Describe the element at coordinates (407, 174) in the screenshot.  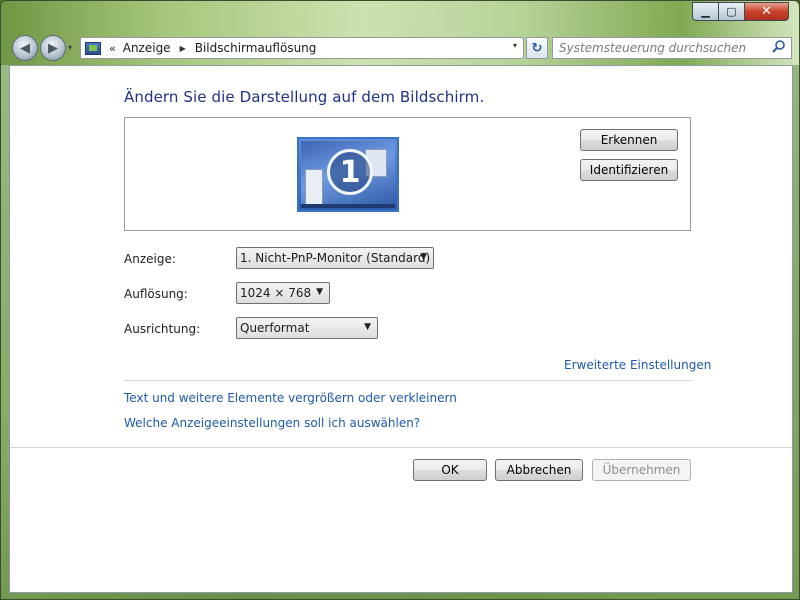
I see `display-preview-box: 1 Erkennen Identifizieren` at that location.